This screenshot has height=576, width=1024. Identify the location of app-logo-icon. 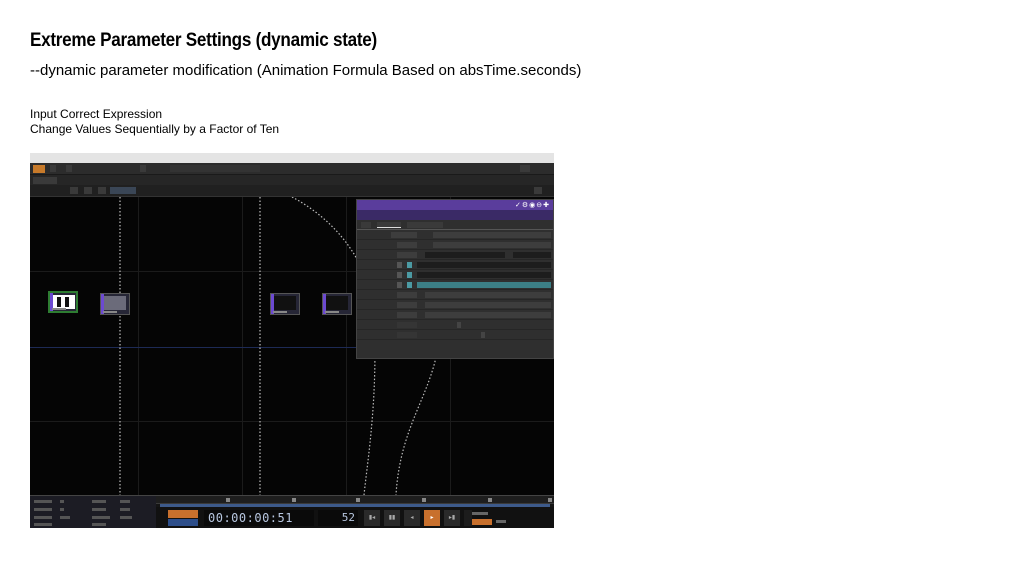
(39, 169).